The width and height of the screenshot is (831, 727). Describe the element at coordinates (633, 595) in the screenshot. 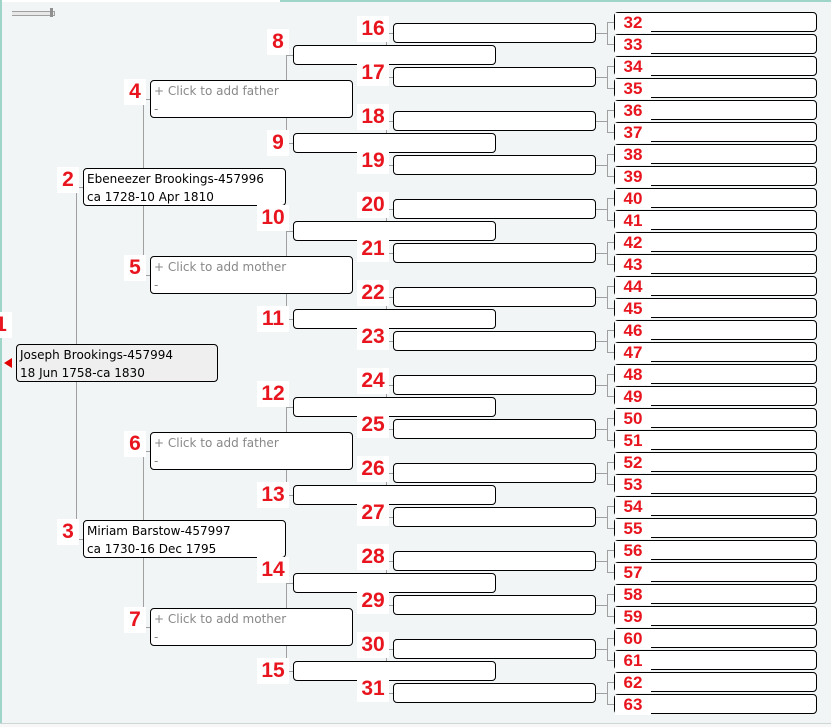

I see `ahnentafel-number-label: 58` at that location.